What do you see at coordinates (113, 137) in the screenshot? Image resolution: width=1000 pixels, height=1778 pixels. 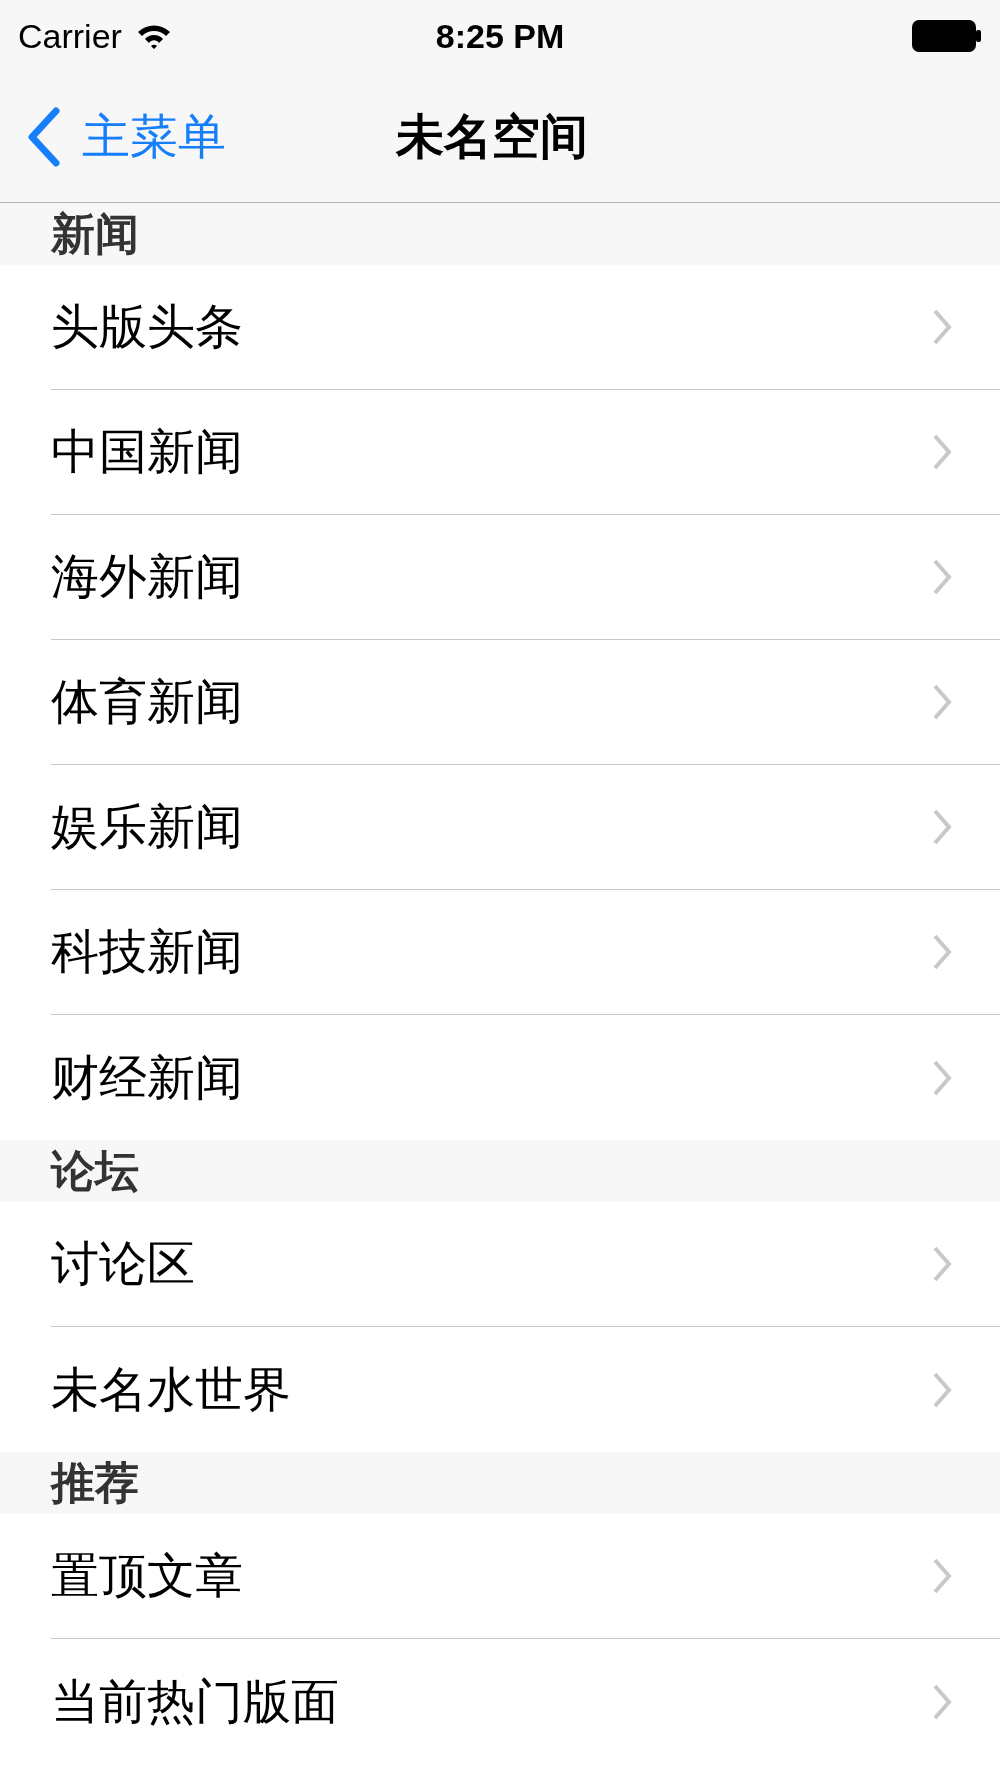 I see `back-button: 主菜单` at bounding box center [113, 137].